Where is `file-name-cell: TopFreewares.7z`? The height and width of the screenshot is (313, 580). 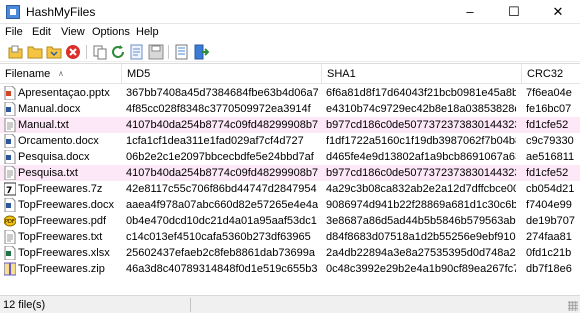
file-name-cell: TopFreewares.7z is located at coordinates (60, 189).